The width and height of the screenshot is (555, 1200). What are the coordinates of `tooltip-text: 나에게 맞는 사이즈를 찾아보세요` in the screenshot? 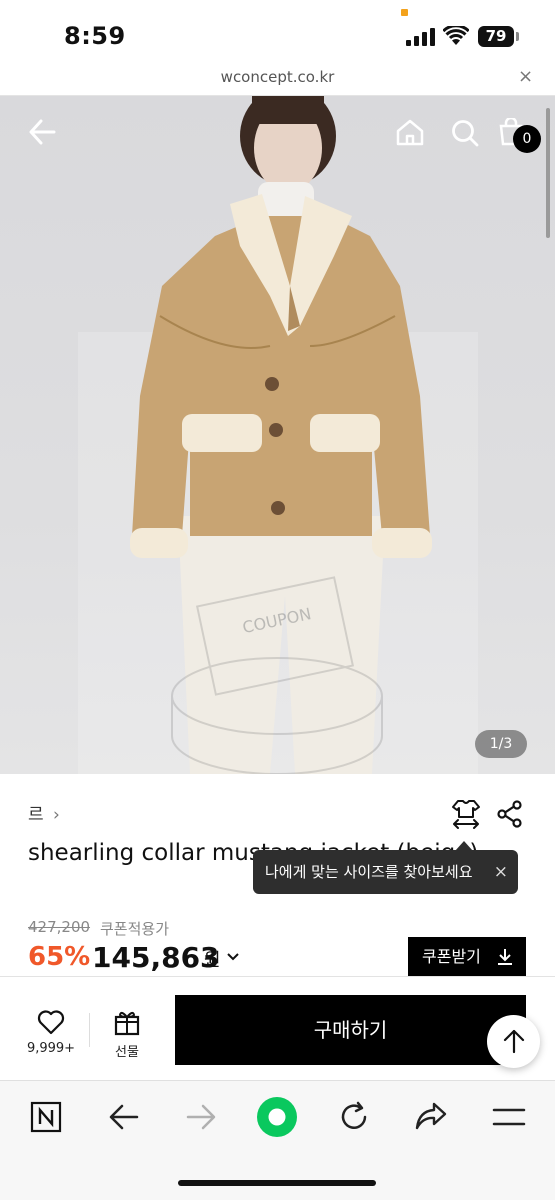 It's located at (369, 872).